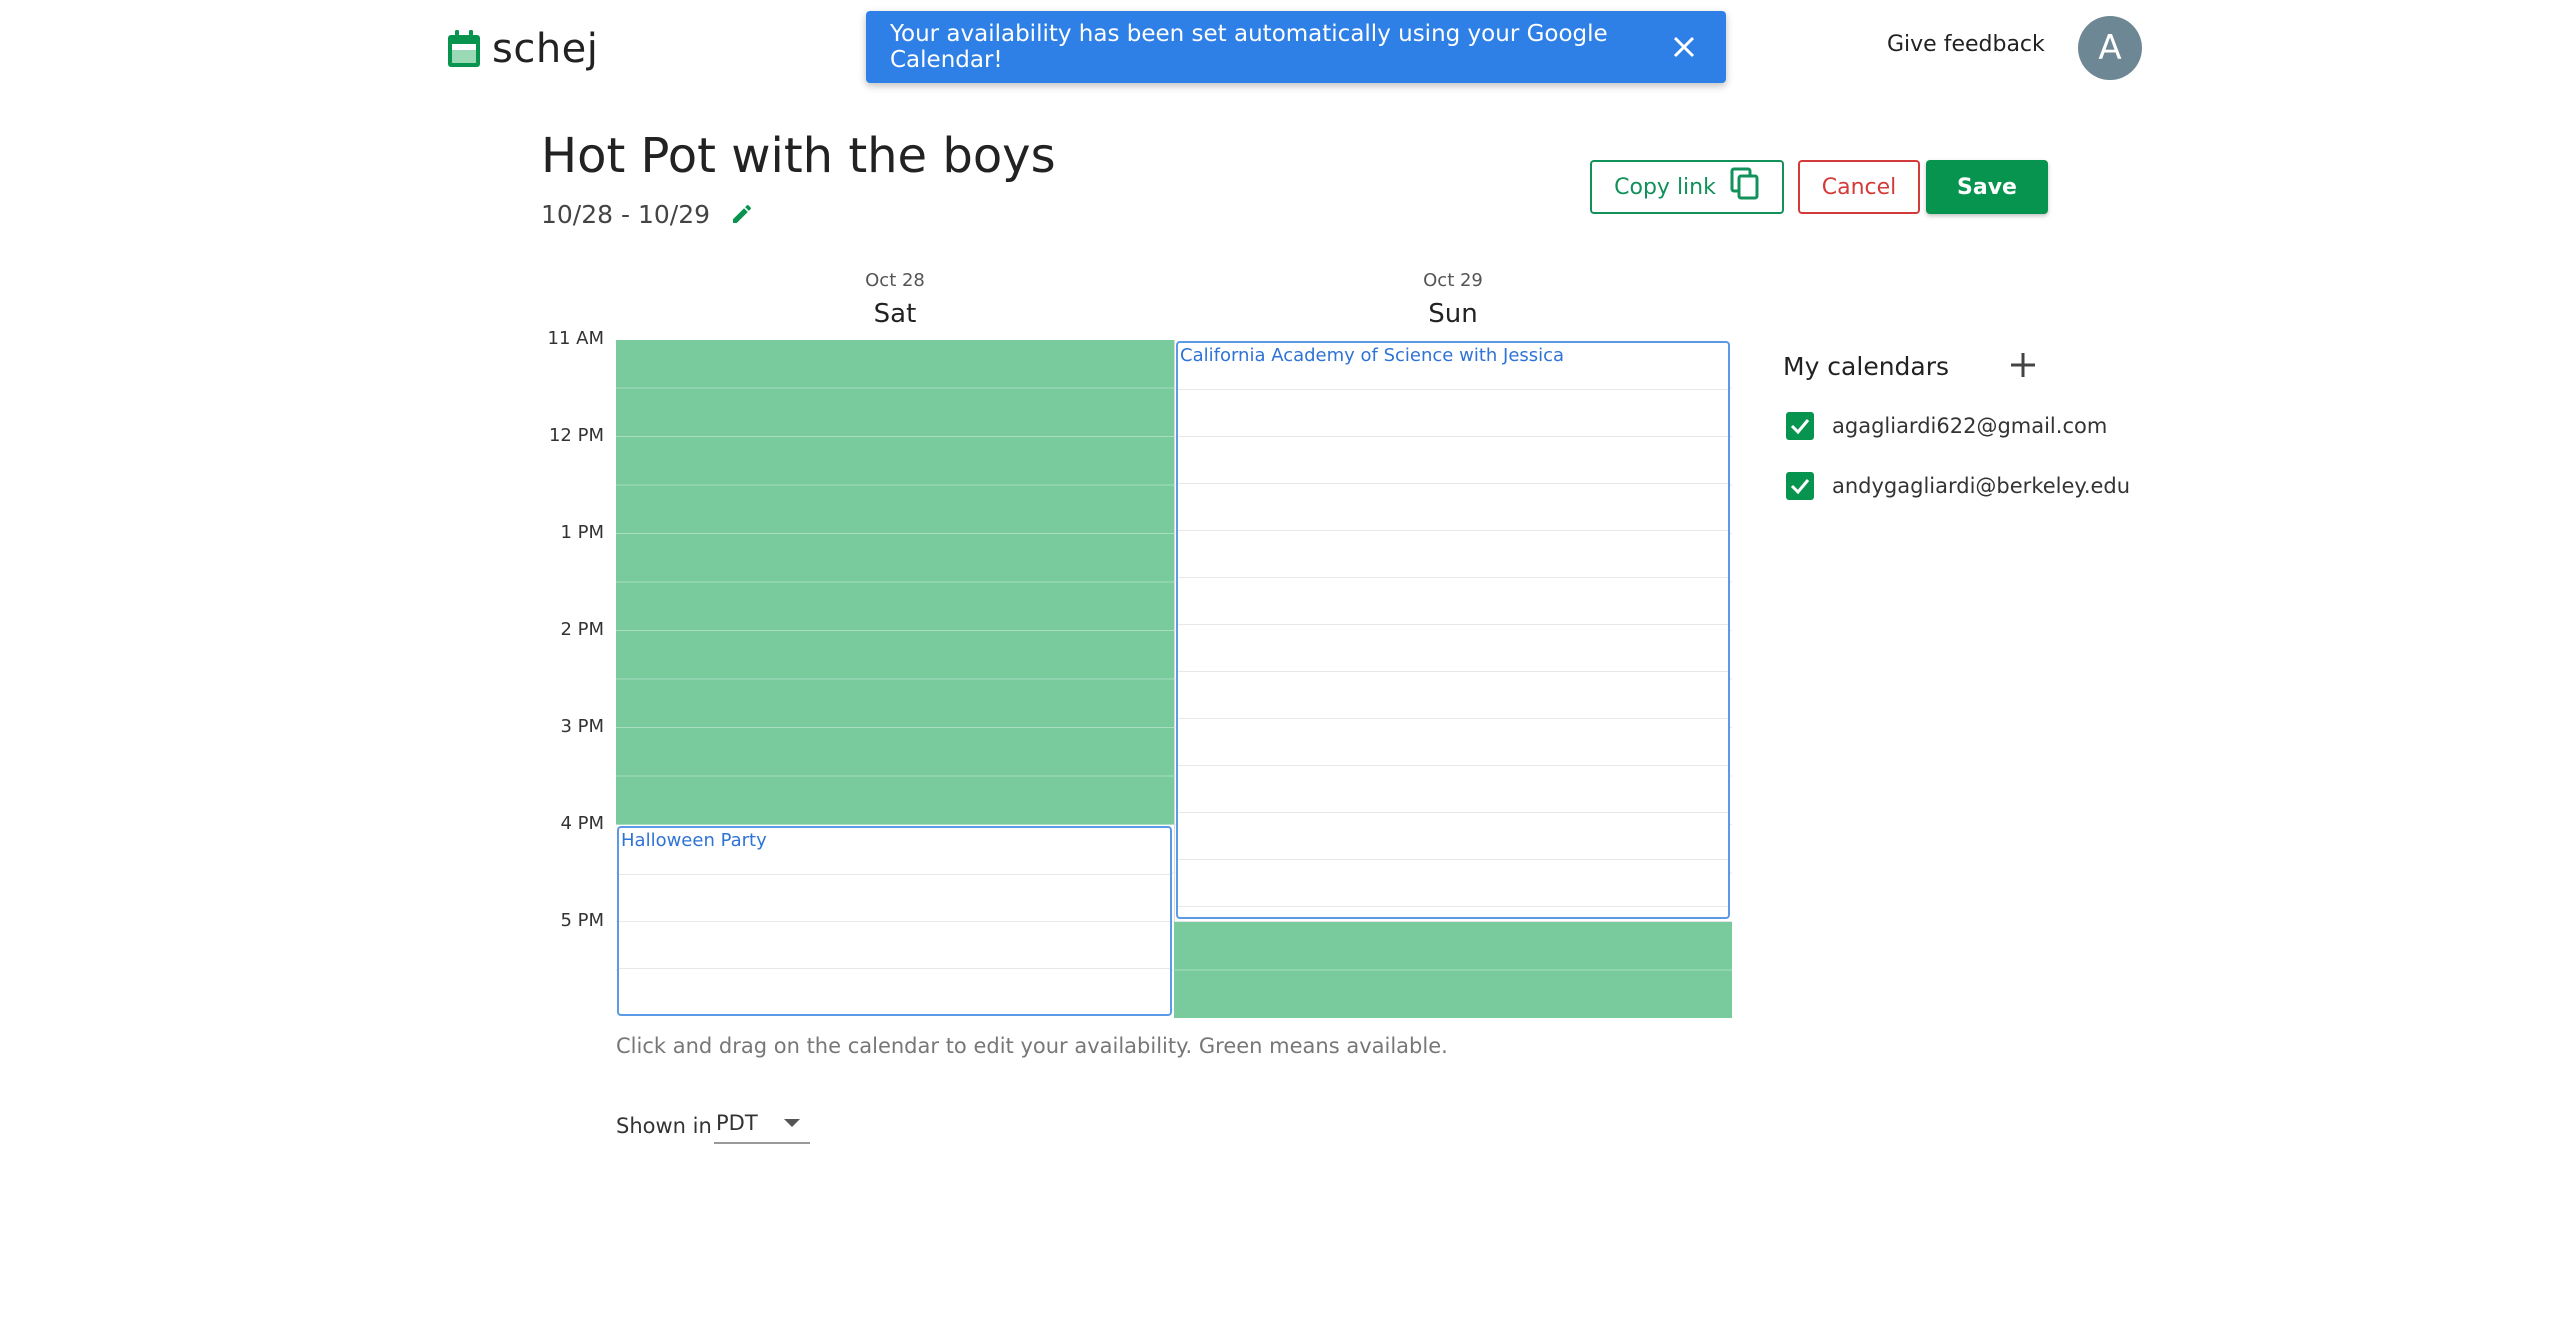  Describe the element at coordinates (1745, 187) in the screenshot. I see `copy-icon` at that location.